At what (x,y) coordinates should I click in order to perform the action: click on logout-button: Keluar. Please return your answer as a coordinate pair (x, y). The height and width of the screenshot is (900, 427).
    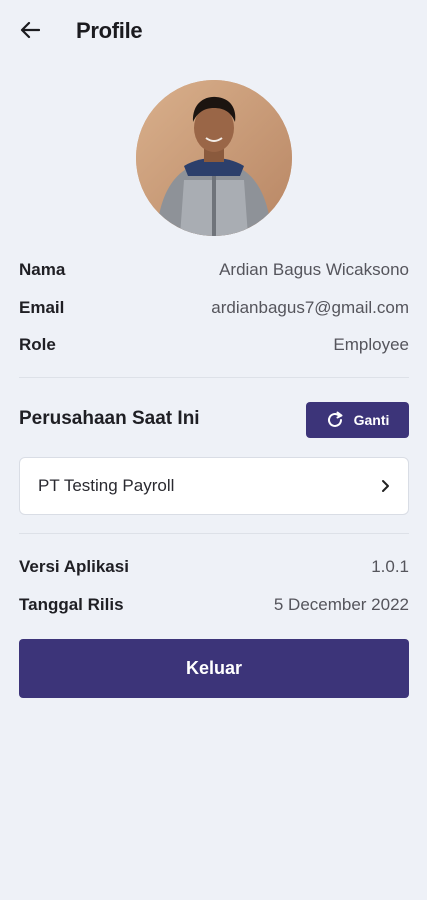
    Looking at the image, I should click on (214, 668).